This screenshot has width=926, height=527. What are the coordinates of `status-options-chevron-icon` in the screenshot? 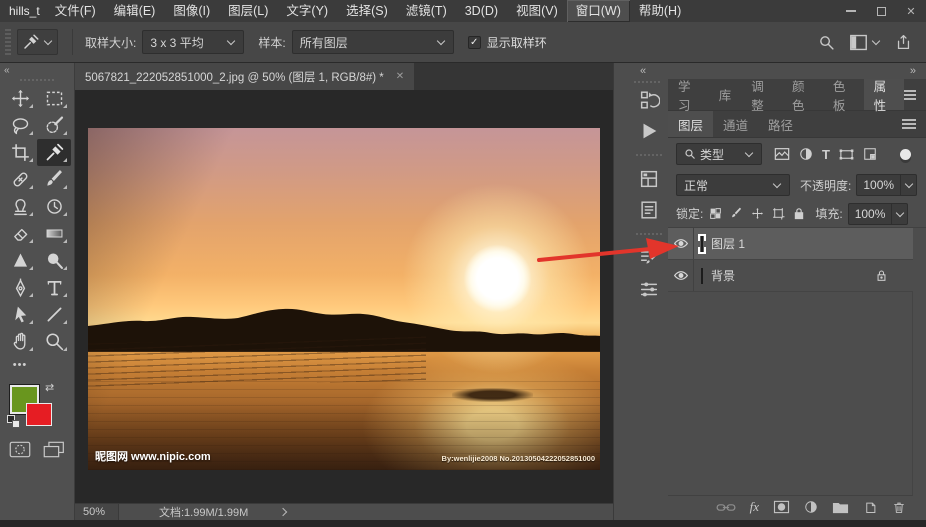 It's located at (283, 512).